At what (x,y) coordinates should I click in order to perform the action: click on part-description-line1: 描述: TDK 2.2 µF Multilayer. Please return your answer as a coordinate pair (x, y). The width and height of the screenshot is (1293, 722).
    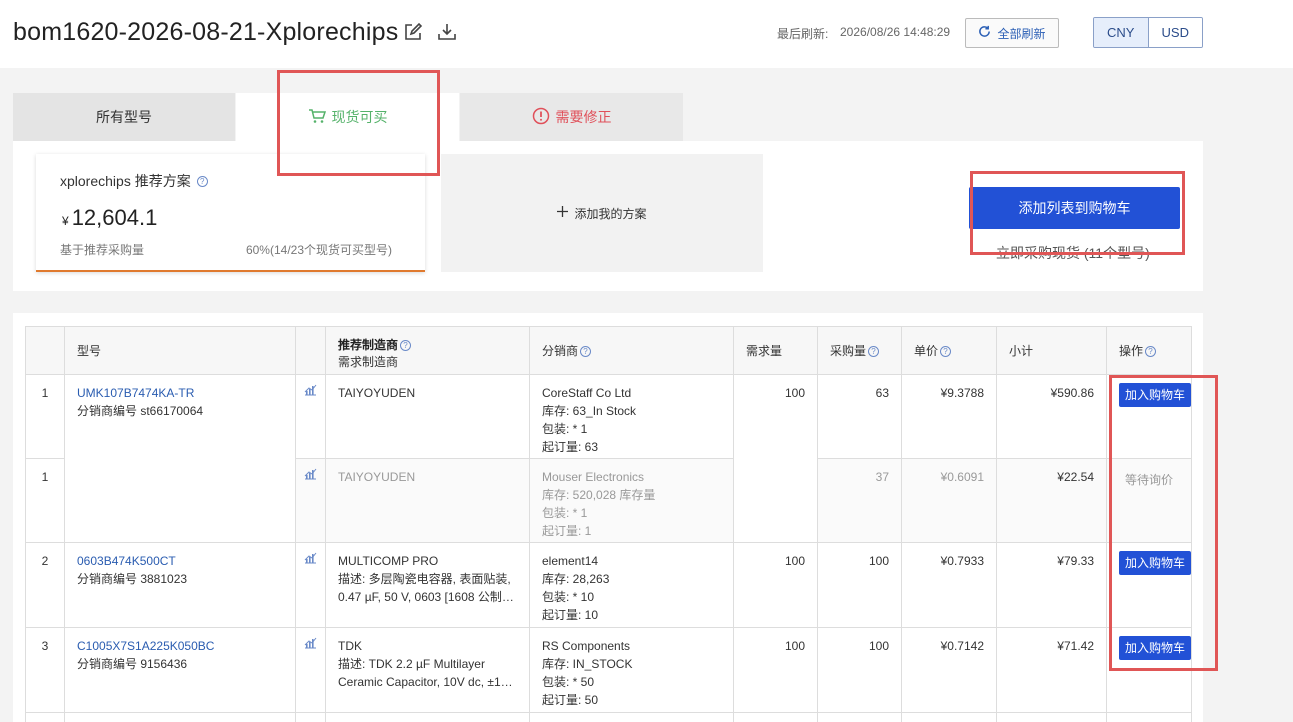
    Looking at the image, I should click on (411, 664).